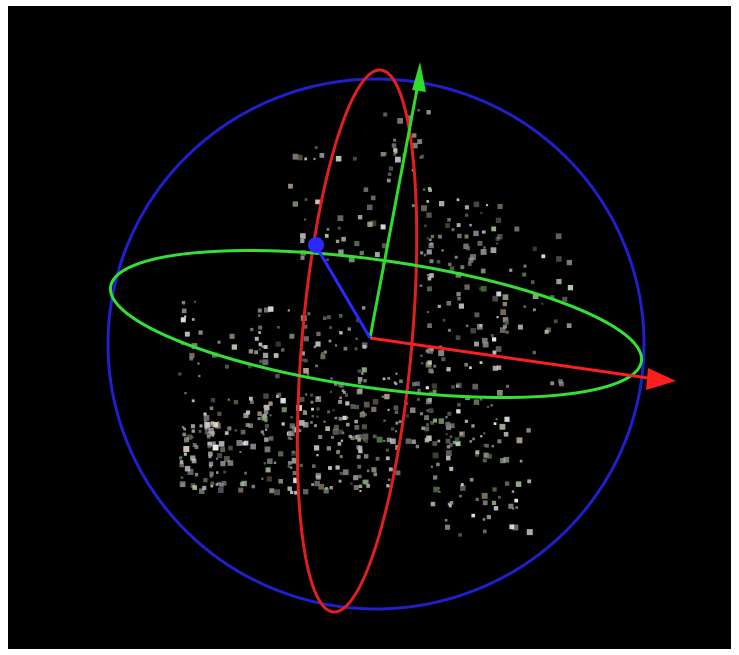  Describe the element at coordinates (394, 211) in the screenshot. I see `translate-axis-y` at that location.